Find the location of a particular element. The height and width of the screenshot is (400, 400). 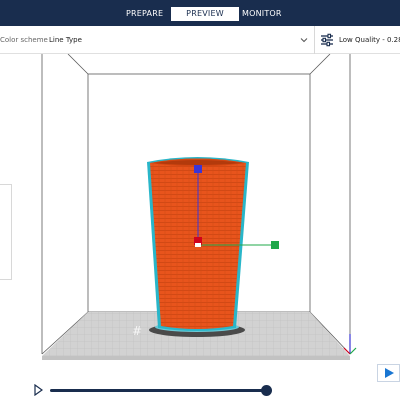

sliders-icon is located at coordinates (327, 40).